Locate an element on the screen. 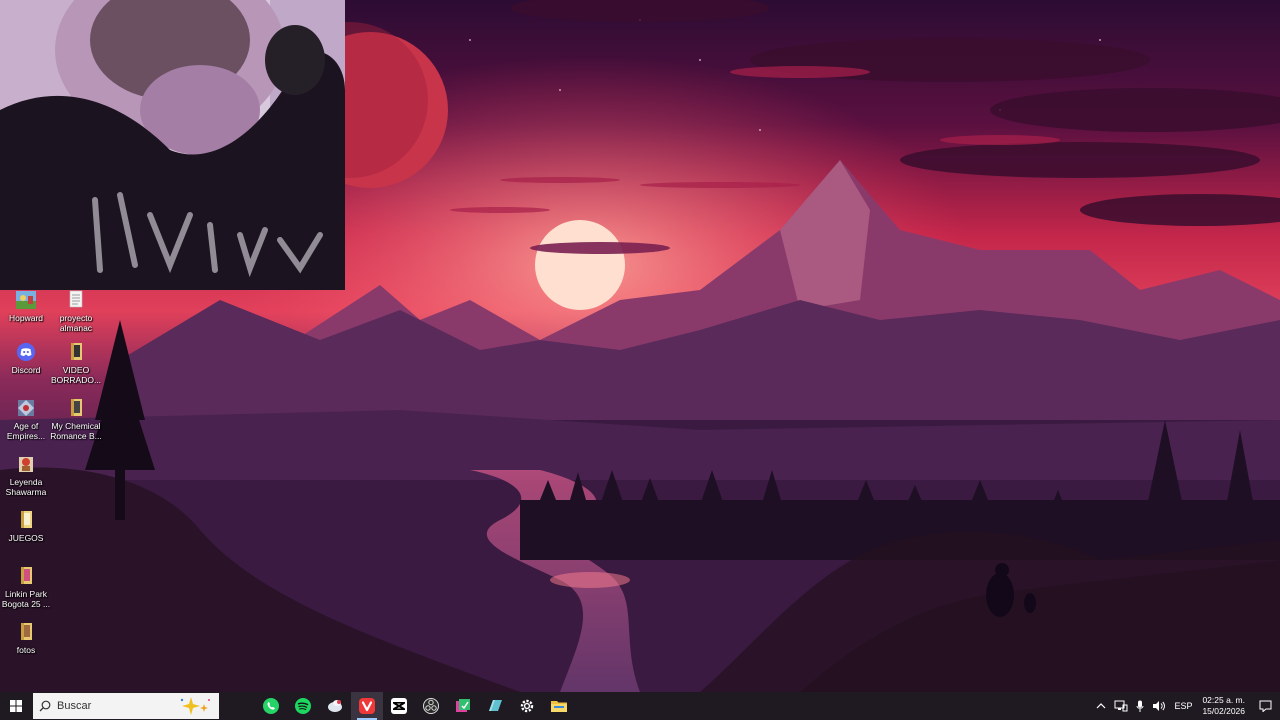 This screenshot has width=1280, height=720. desktop-icon-fotos: fotos is located at coordinates (26, 638).